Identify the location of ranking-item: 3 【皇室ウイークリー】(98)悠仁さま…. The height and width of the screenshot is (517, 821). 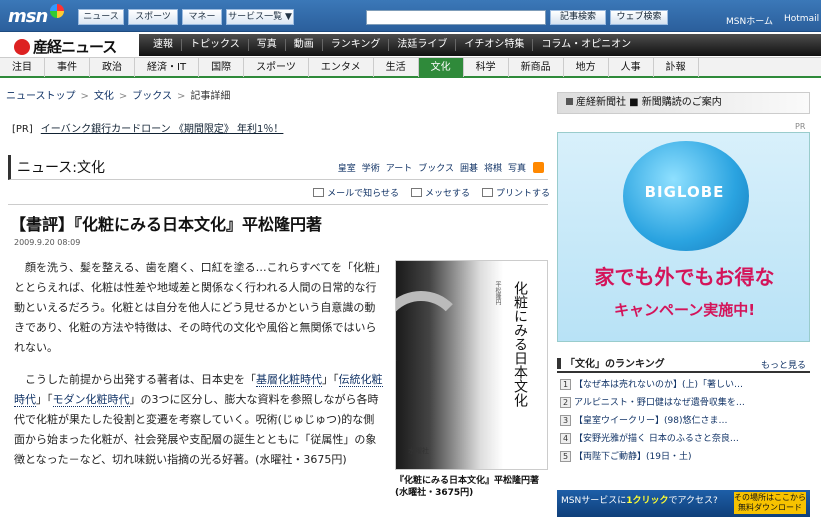
(685, 421).